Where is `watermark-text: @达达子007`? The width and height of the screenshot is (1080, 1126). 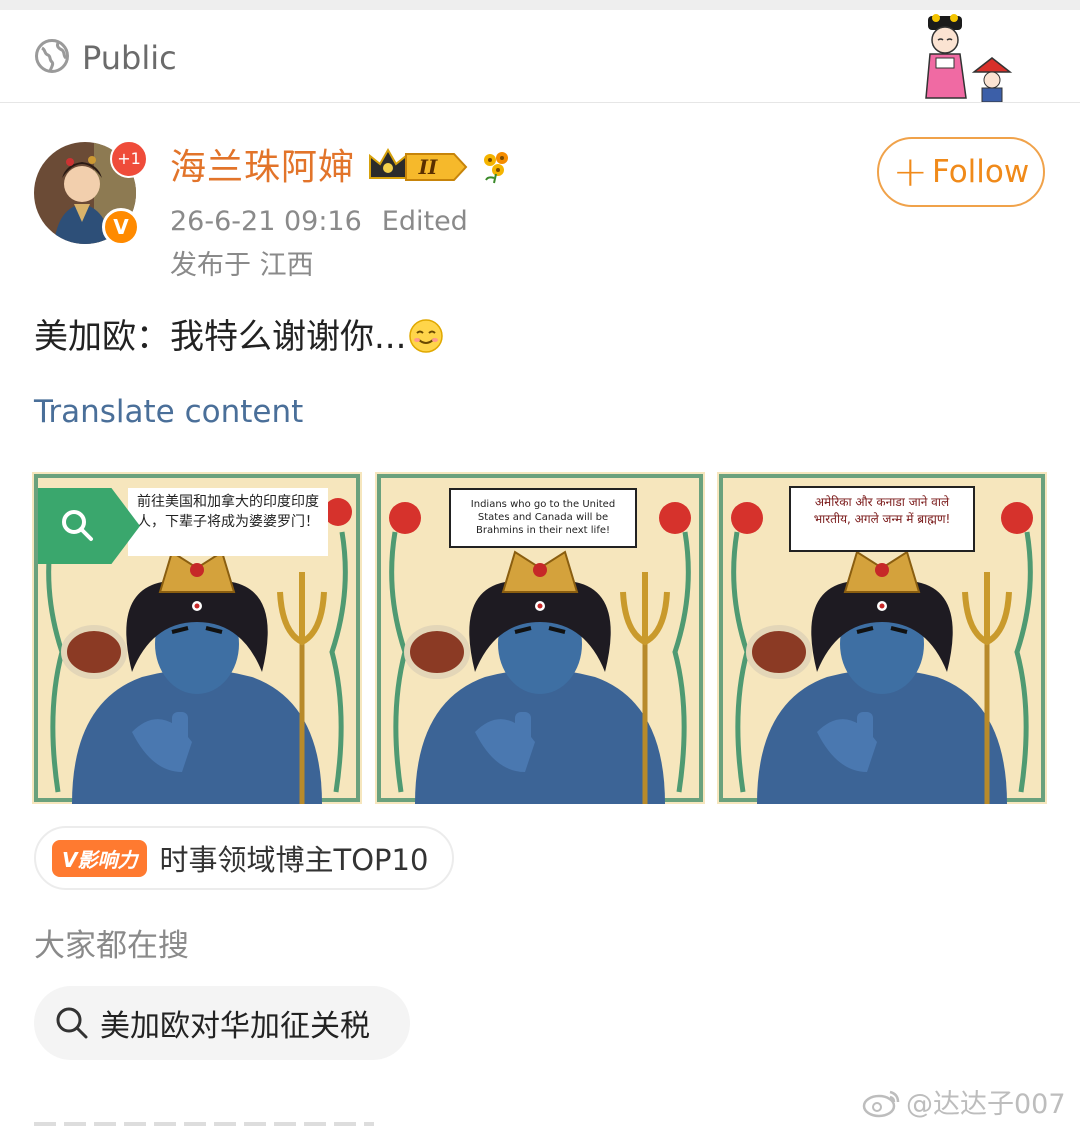 watermark-text: @达达子007 is located at coordinates (986, 1104).